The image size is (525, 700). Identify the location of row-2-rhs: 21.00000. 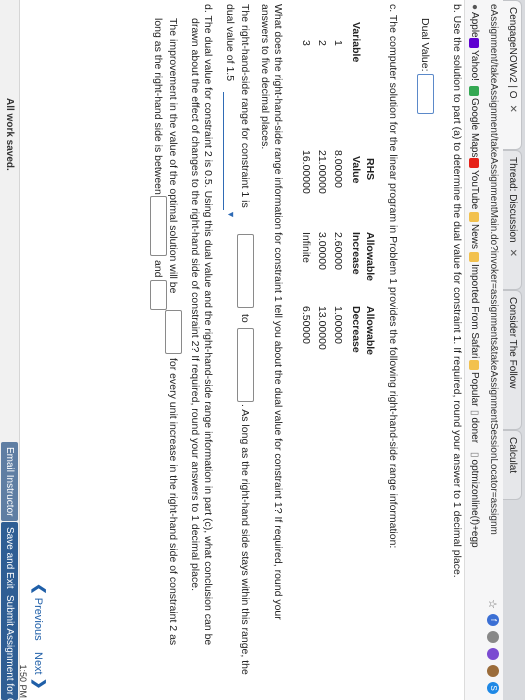
(322, 172).